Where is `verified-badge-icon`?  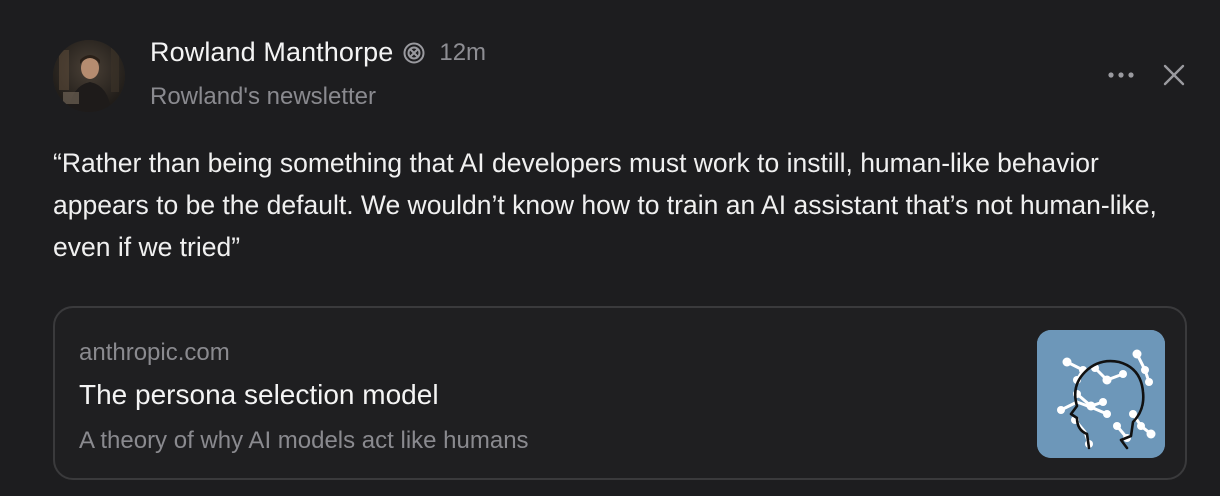
verified-badge-icon is located at coordinates (414, 53).